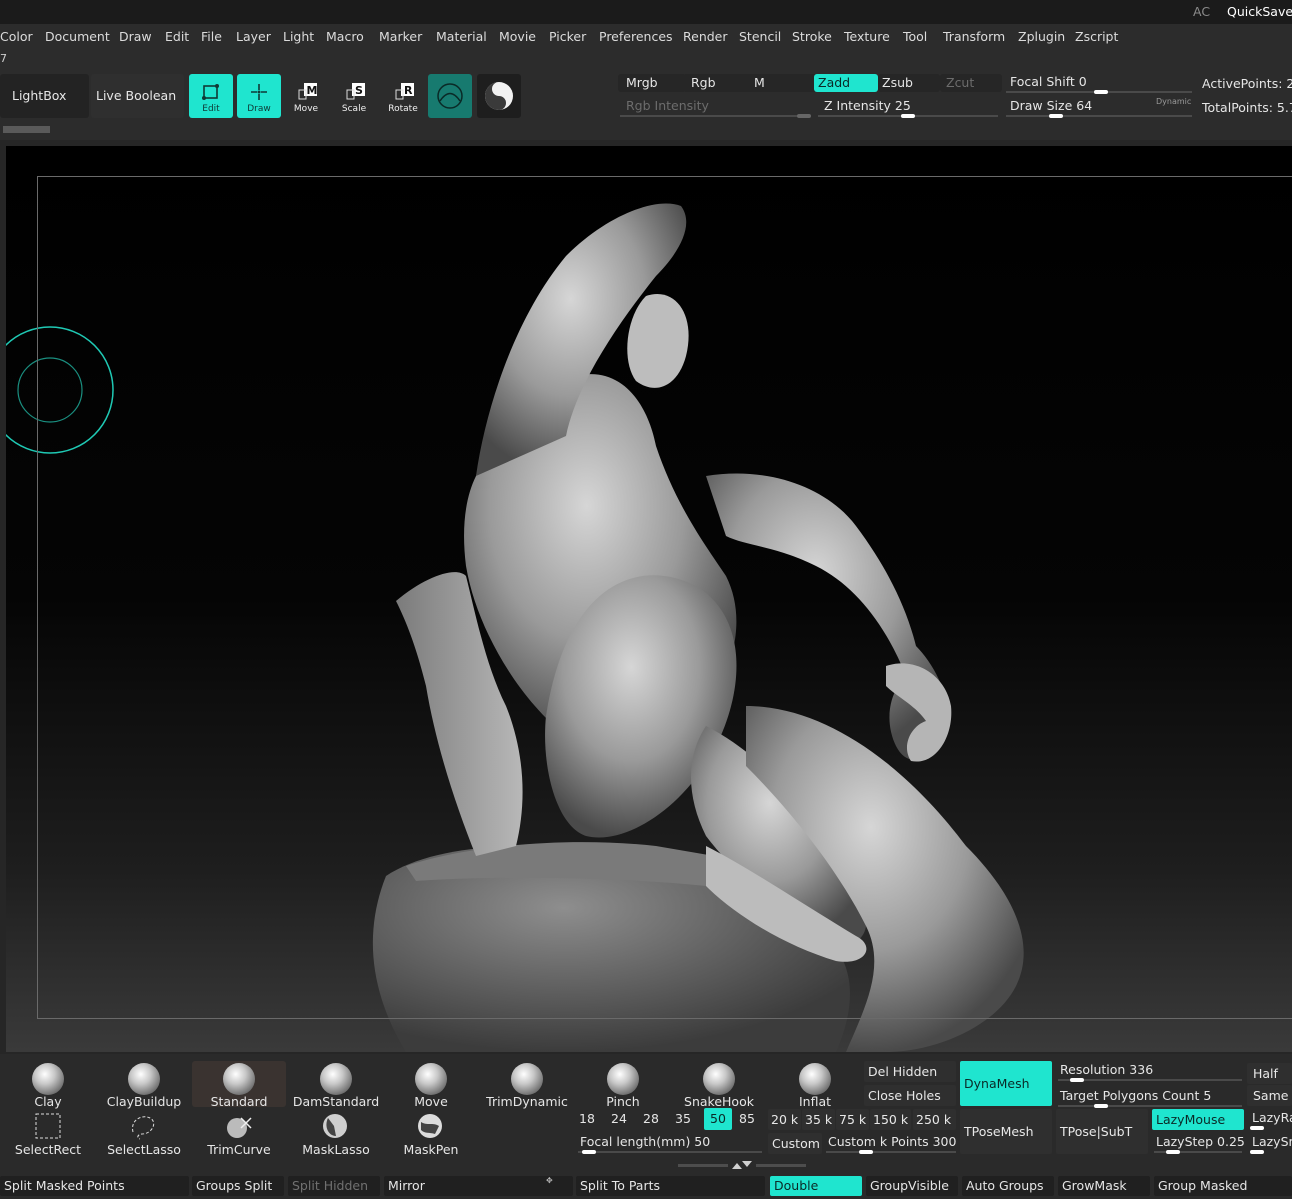  I want to click on k-20-button: 20 k, so click(784, 1119).